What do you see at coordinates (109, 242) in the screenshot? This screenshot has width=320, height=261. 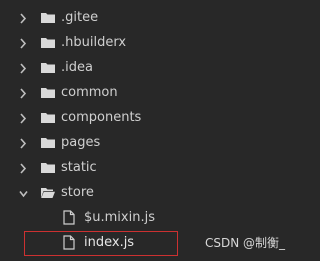 I see `tree-item-label: index.js` at bounding box center [109, 242].